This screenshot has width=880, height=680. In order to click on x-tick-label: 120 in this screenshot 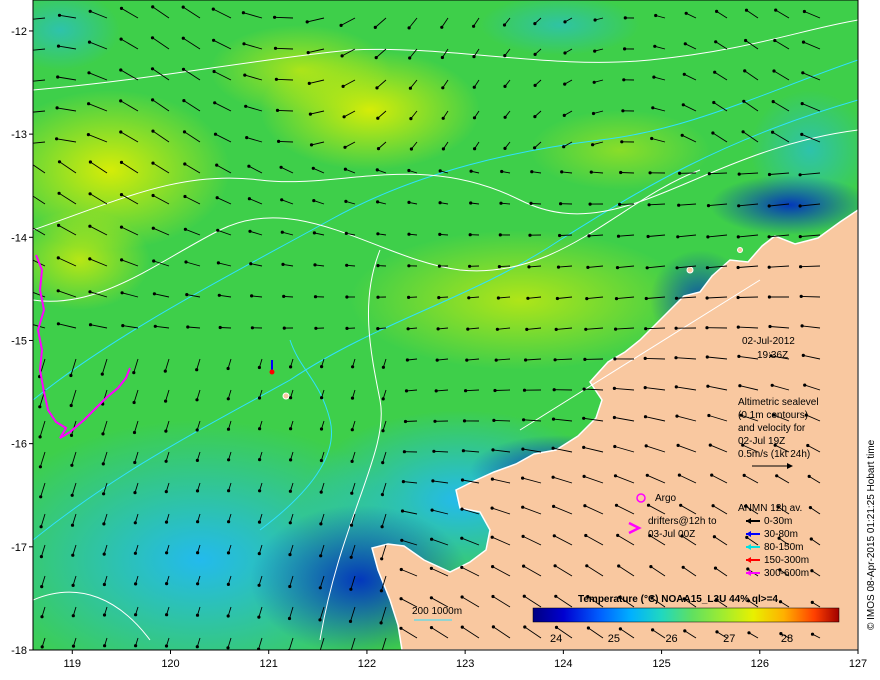, I will do `click(170, 664)`.